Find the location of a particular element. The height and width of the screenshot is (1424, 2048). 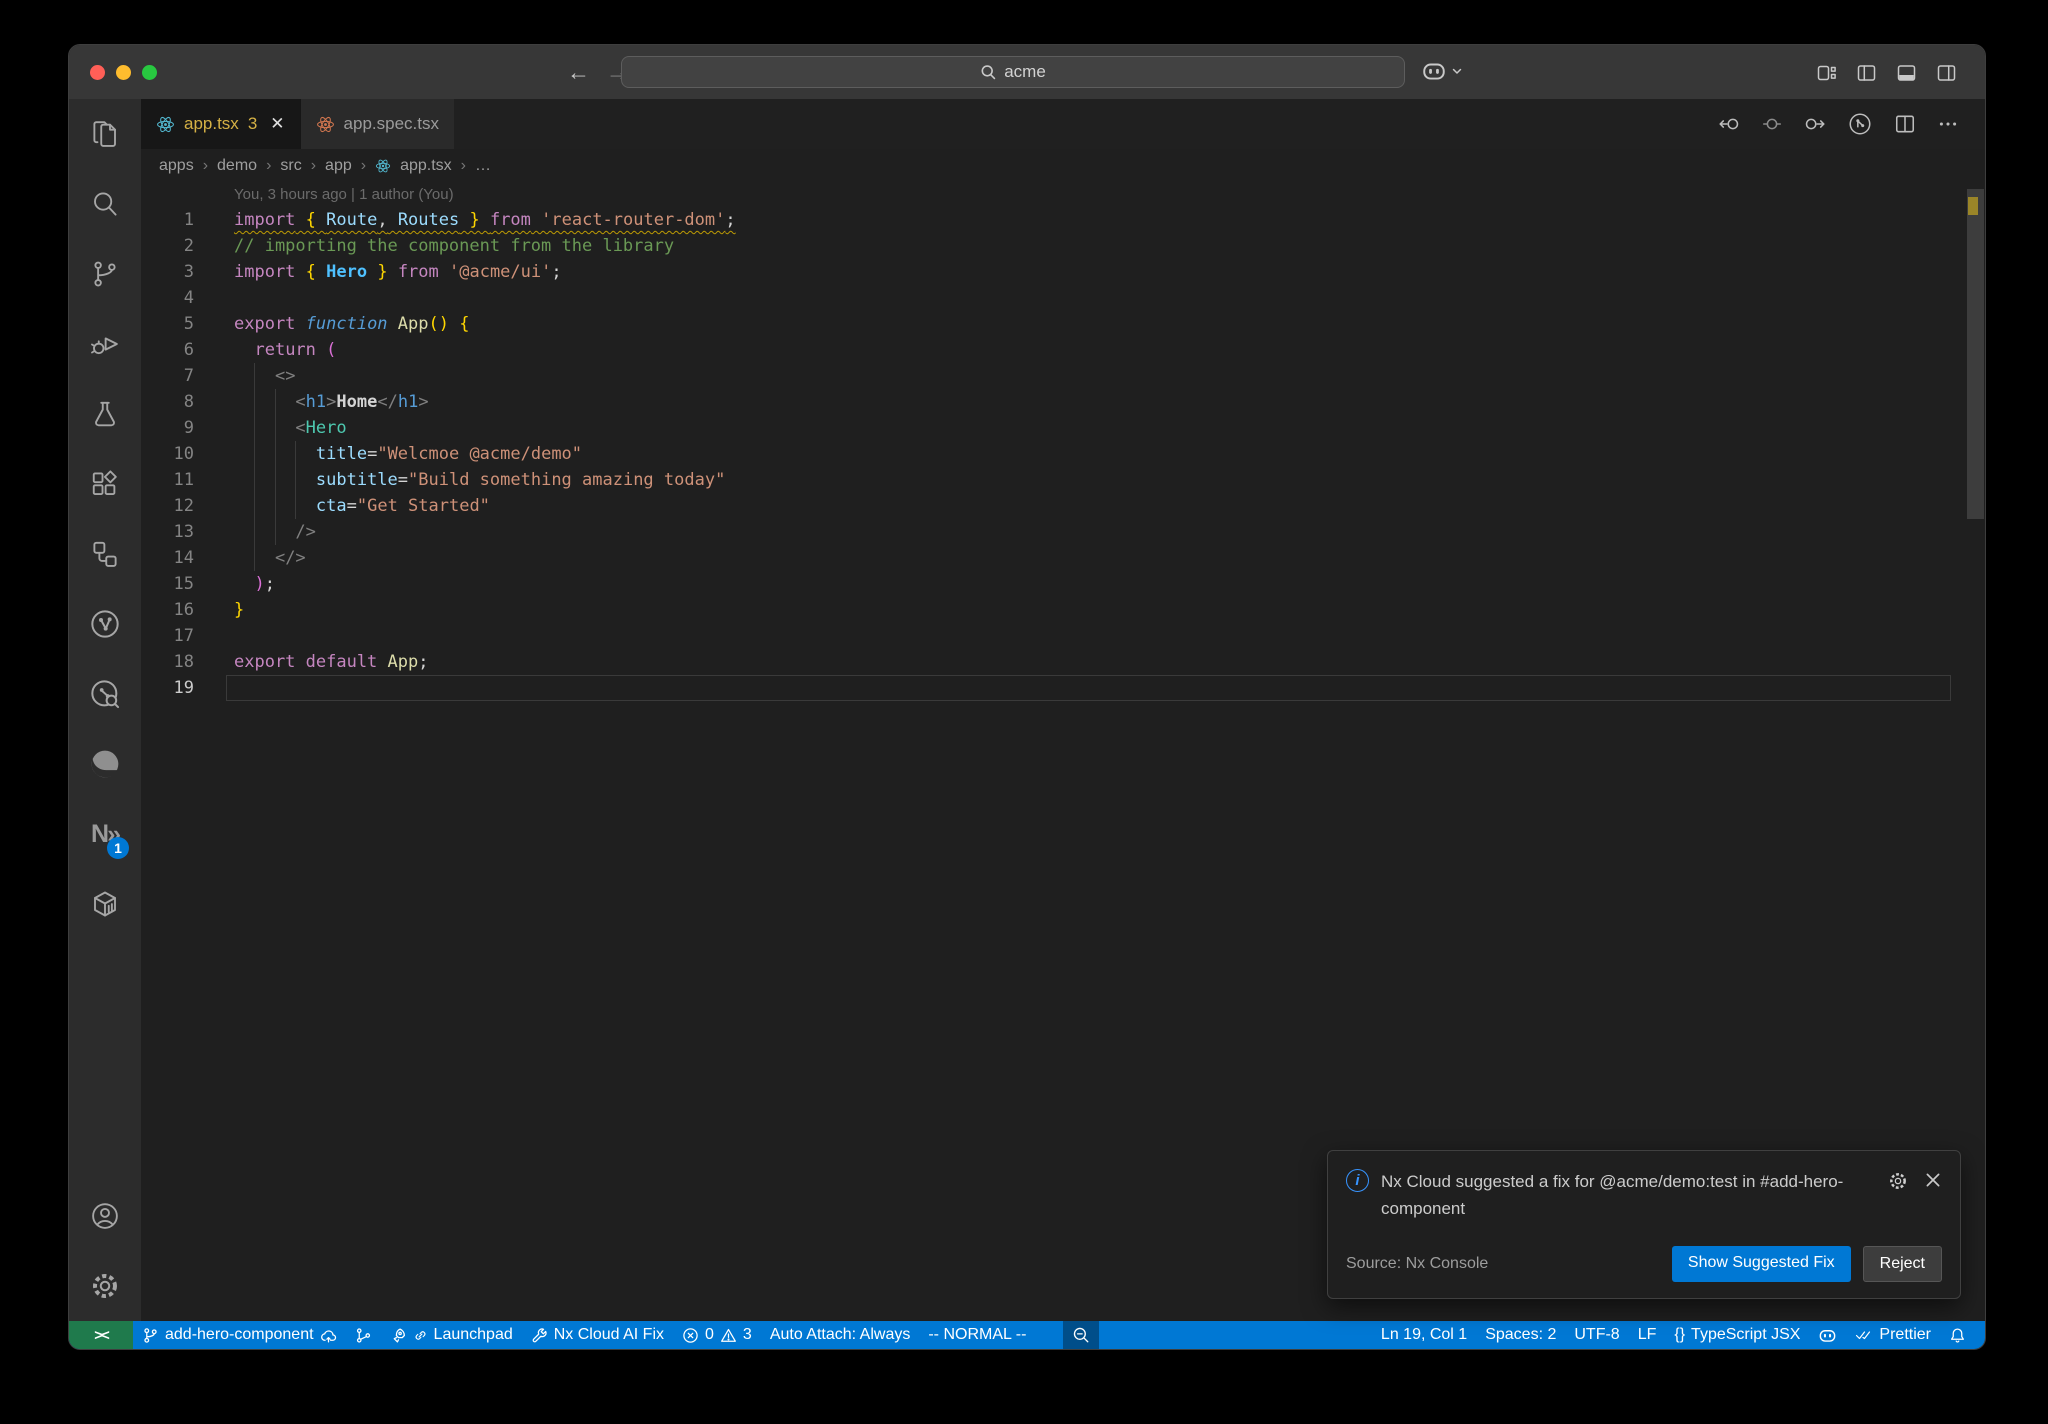

code-line: 10 title="Welcmoe @acme/demo" is located at coordinates (1063, 454).